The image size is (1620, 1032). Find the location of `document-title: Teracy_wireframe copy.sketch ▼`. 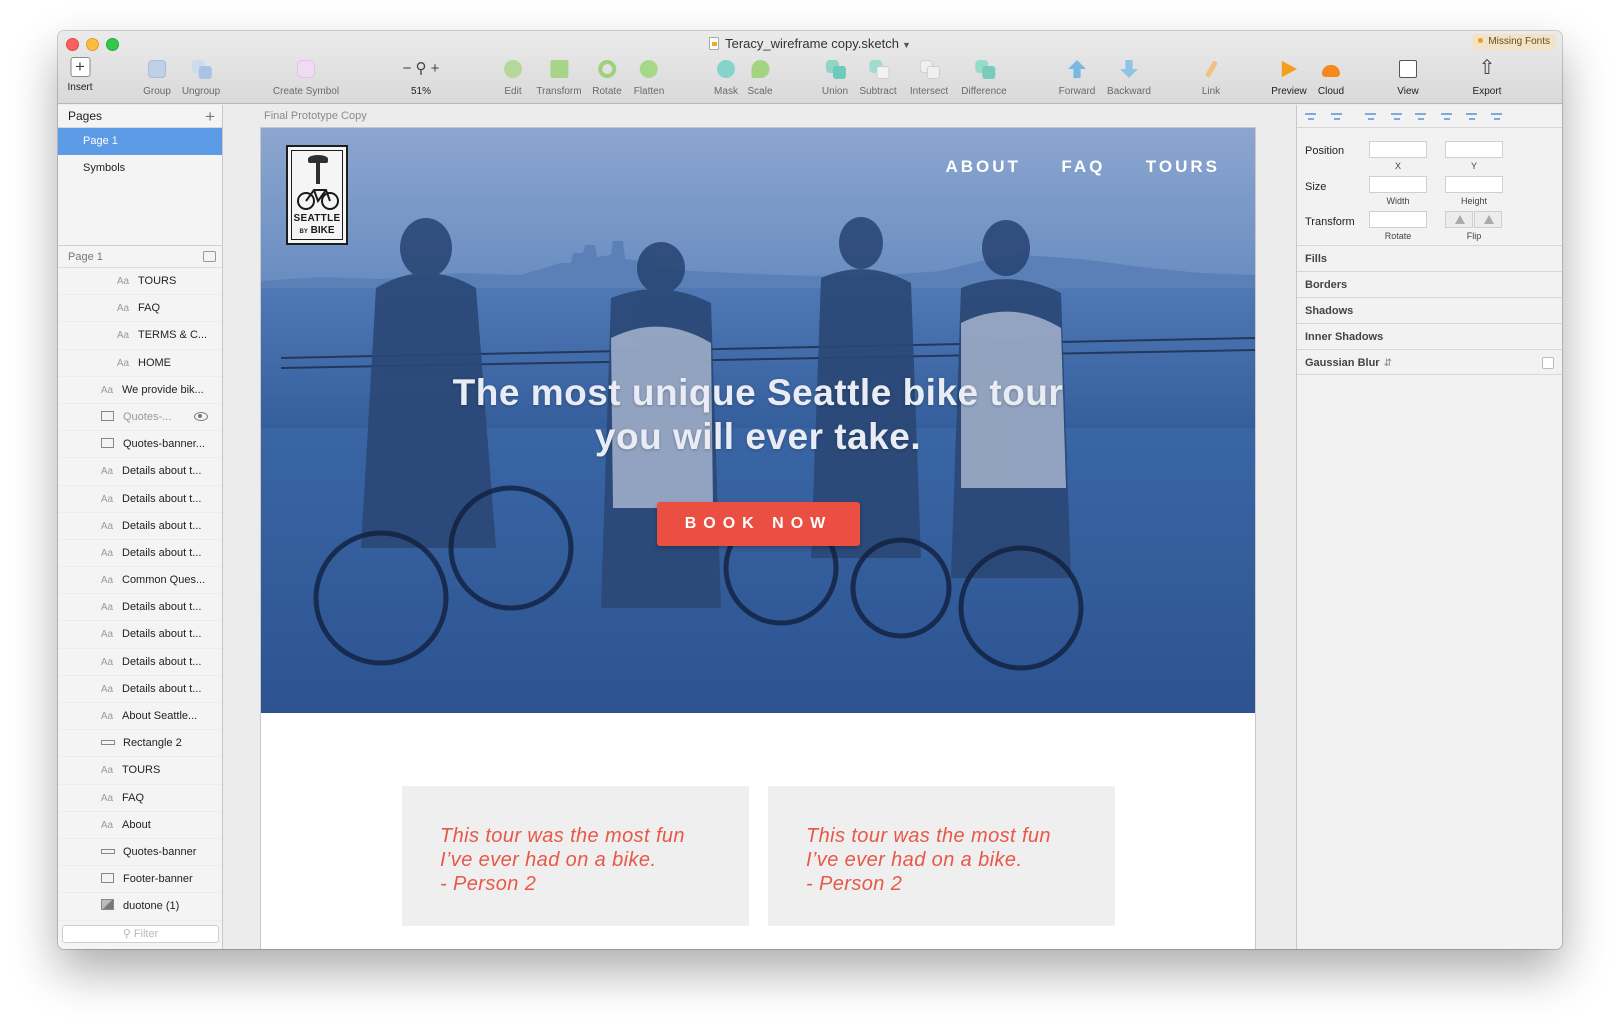

document-title: Teracy_wireframe copy.sketch ▼ is located at coordinates (810, 43).